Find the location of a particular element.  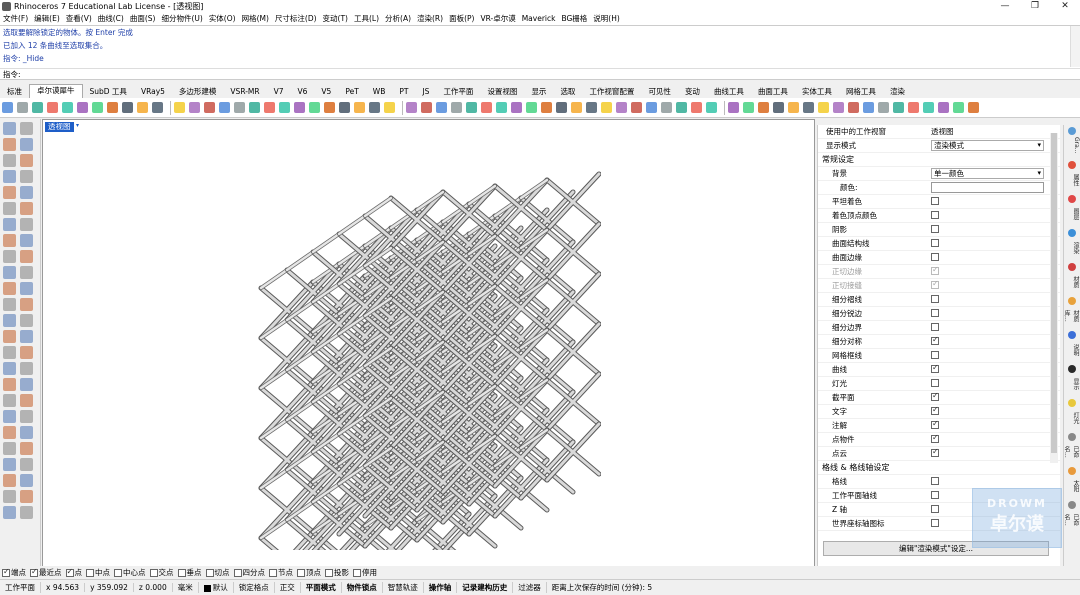

toolbar-tab: V7 is located at coordinates (279, 92).